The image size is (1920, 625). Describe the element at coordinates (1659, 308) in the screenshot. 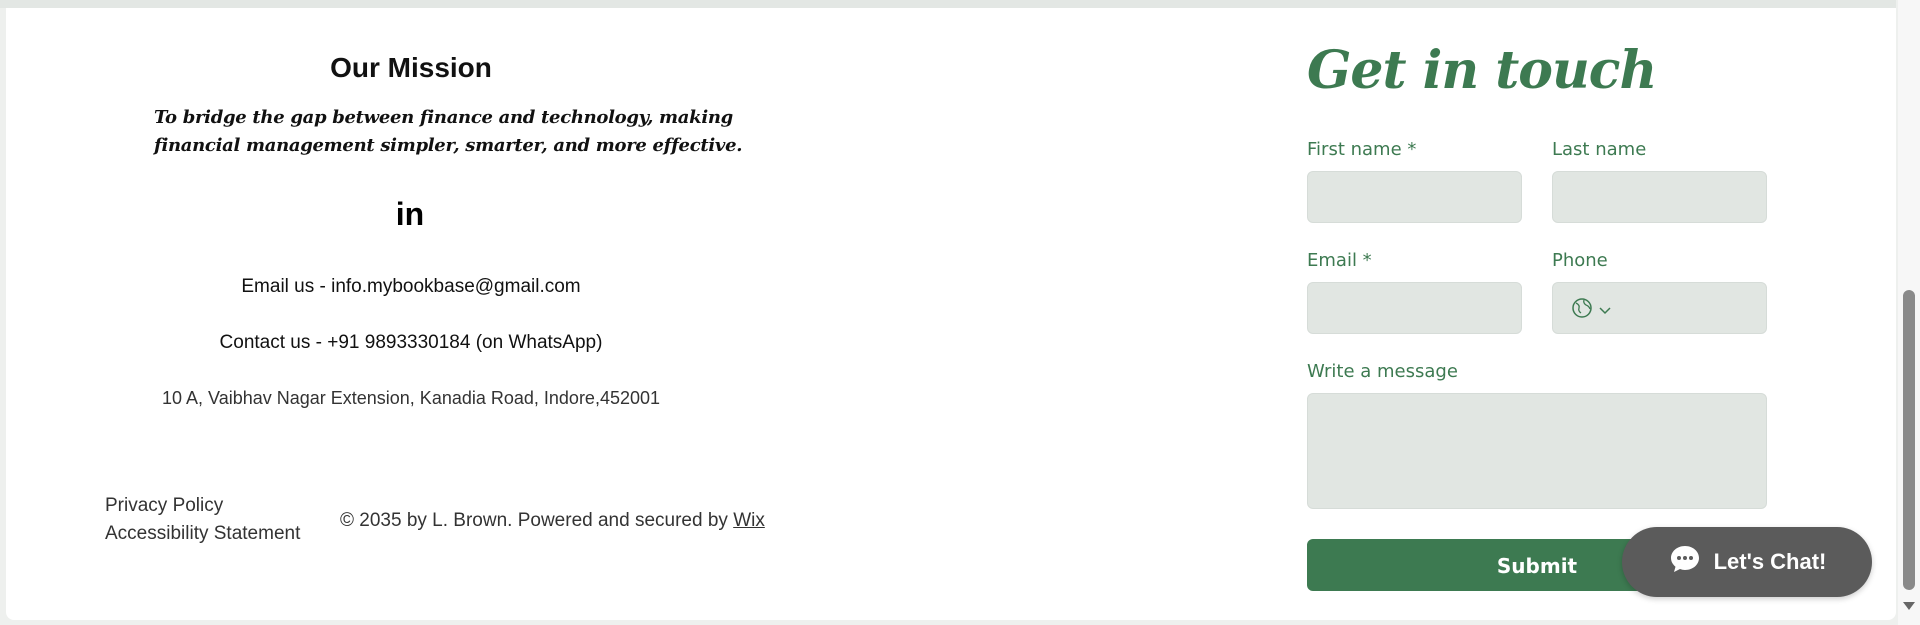

I see `phone-field` at that location.